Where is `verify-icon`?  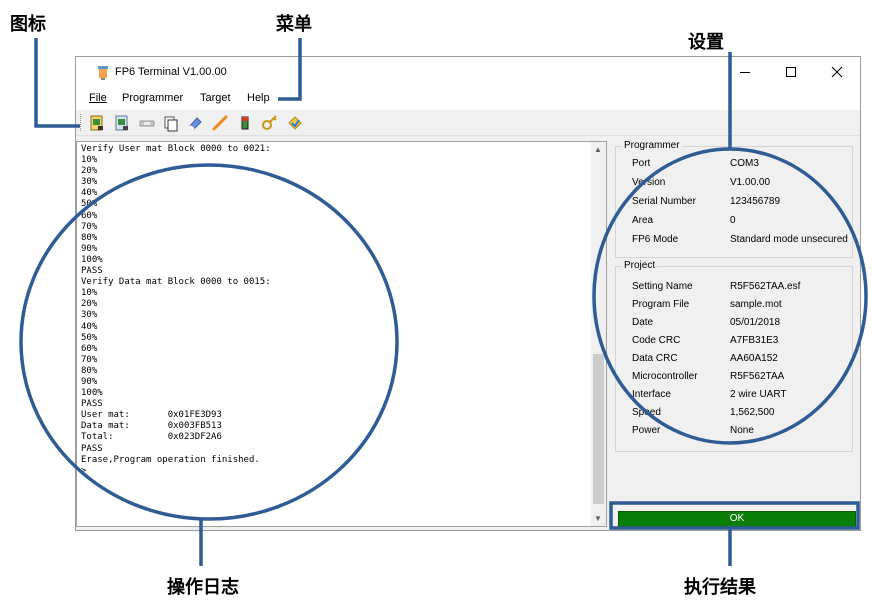
verify-icon is located at coordinates (295, 123).